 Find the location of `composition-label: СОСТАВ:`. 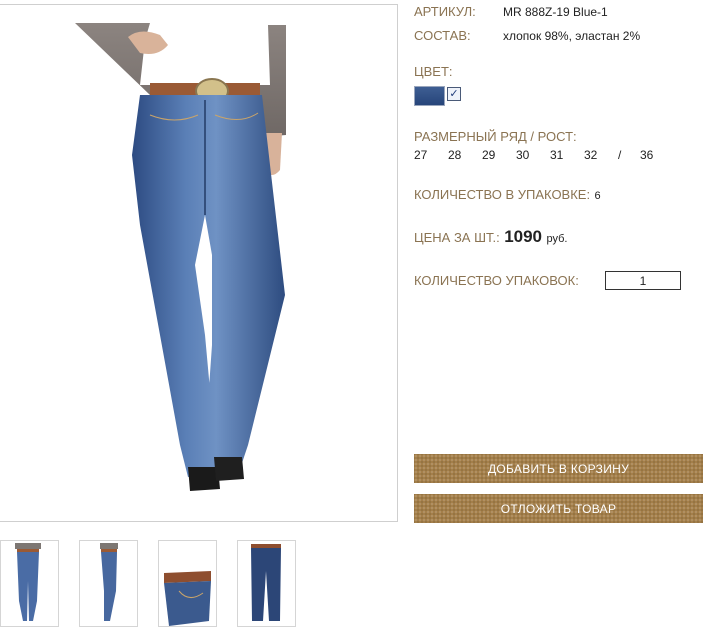

composition-label: СОСТАВ: is located at coordinates (442, 35).